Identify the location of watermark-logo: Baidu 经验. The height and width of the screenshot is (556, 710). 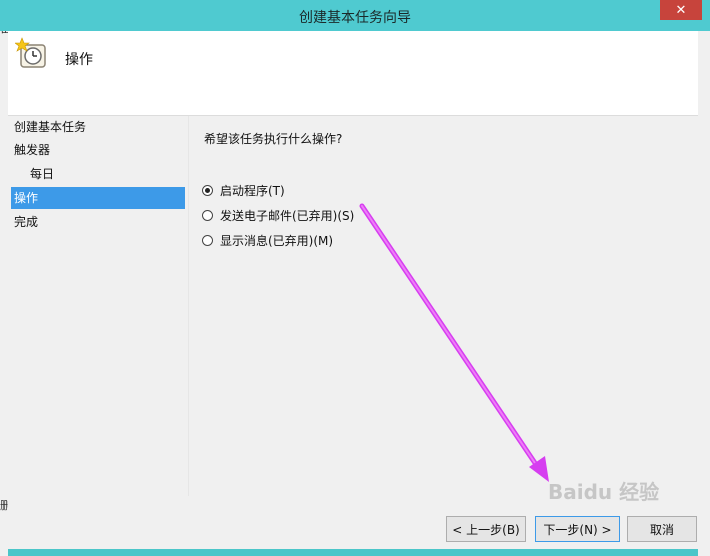
(604, 492).